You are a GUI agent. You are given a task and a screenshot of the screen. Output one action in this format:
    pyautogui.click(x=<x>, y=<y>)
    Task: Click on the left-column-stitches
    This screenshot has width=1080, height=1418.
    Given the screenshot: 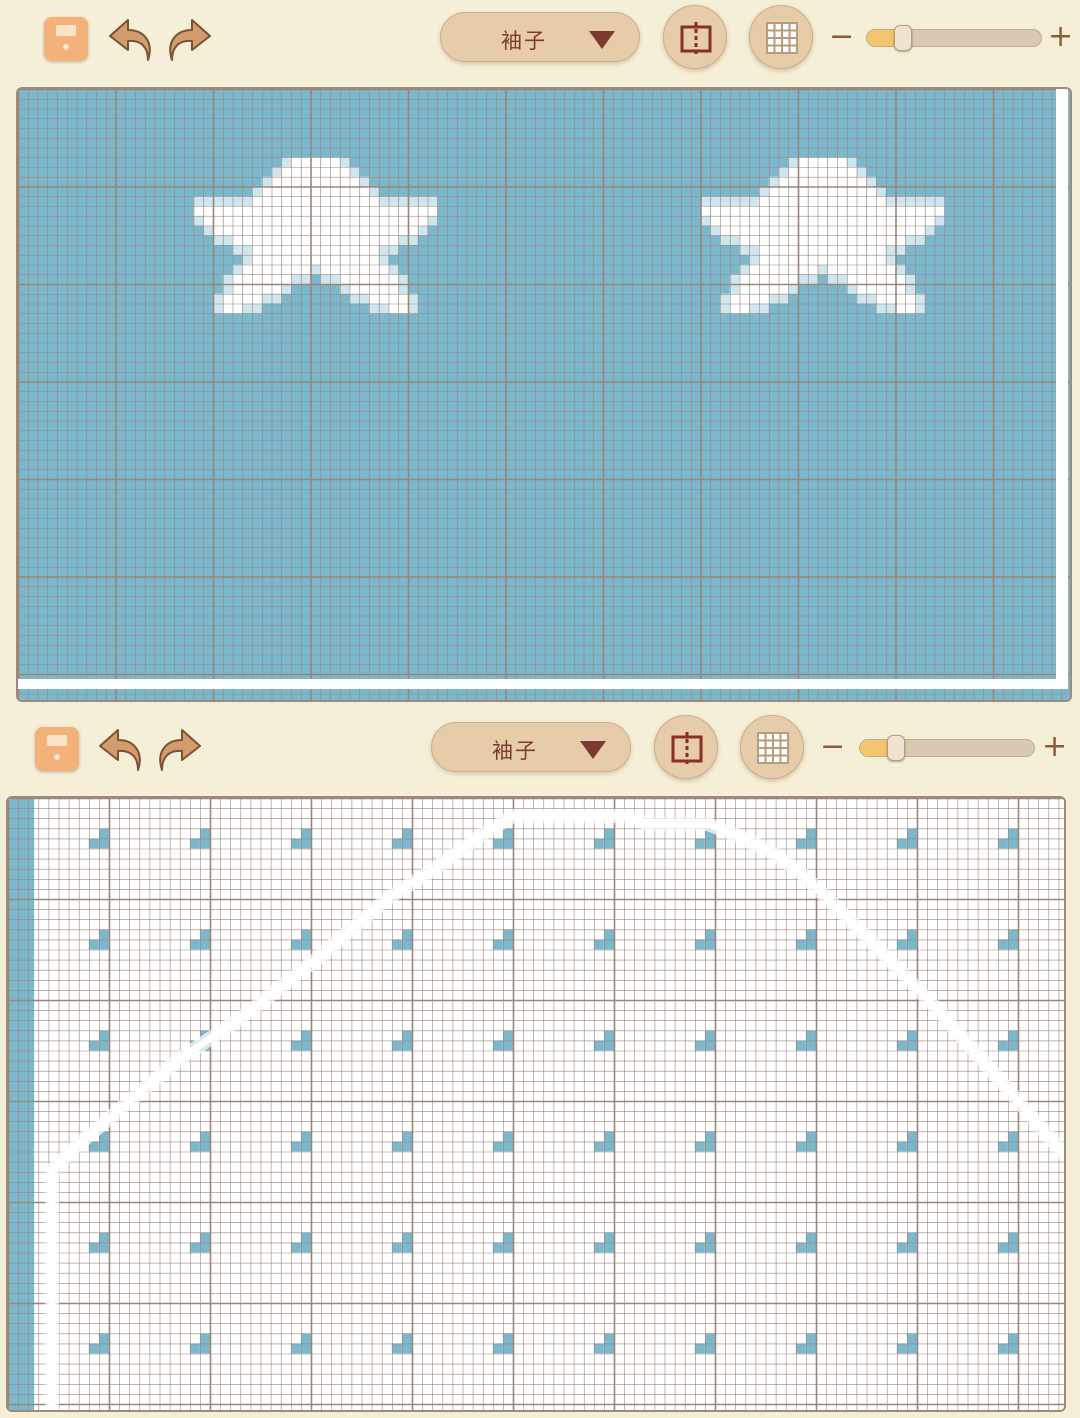 What is the action you would take?
    pyautogui.click(x=21, y=1104)
    